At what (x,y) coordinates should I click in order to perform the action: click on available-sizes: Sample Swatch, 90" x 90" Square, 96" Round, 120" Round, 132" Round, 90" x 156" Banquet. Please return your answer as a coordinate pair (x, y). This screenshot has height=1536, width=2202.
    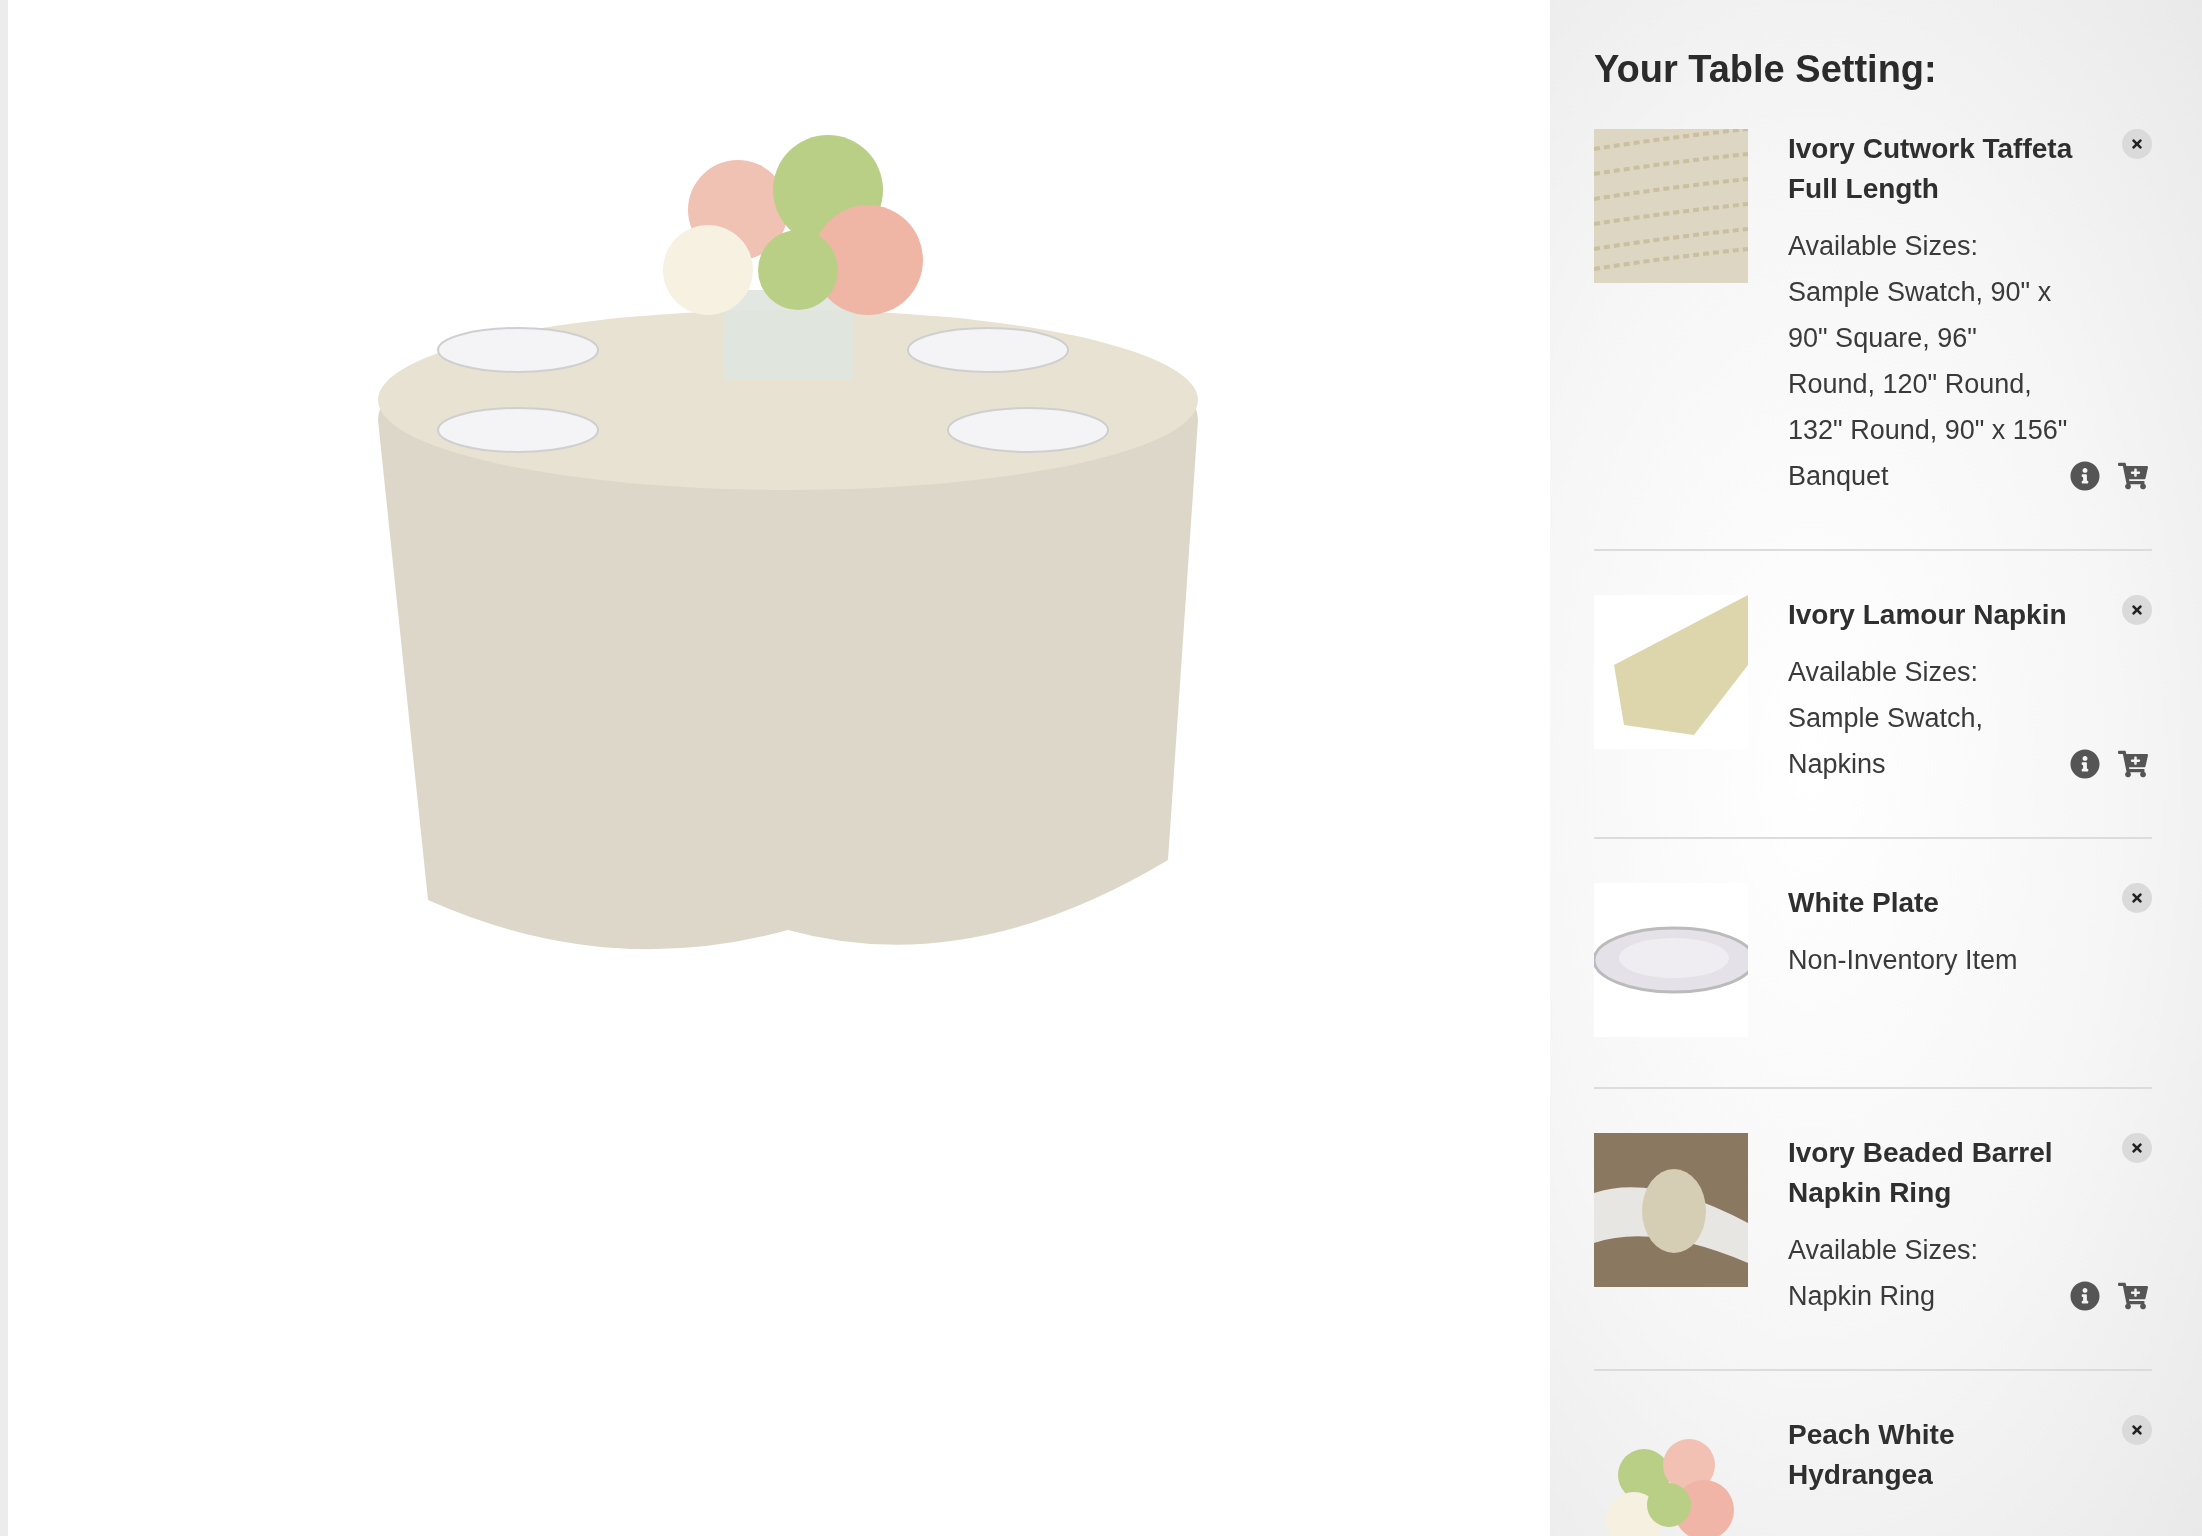
    Looking at the image, I should click on (1928, 384).